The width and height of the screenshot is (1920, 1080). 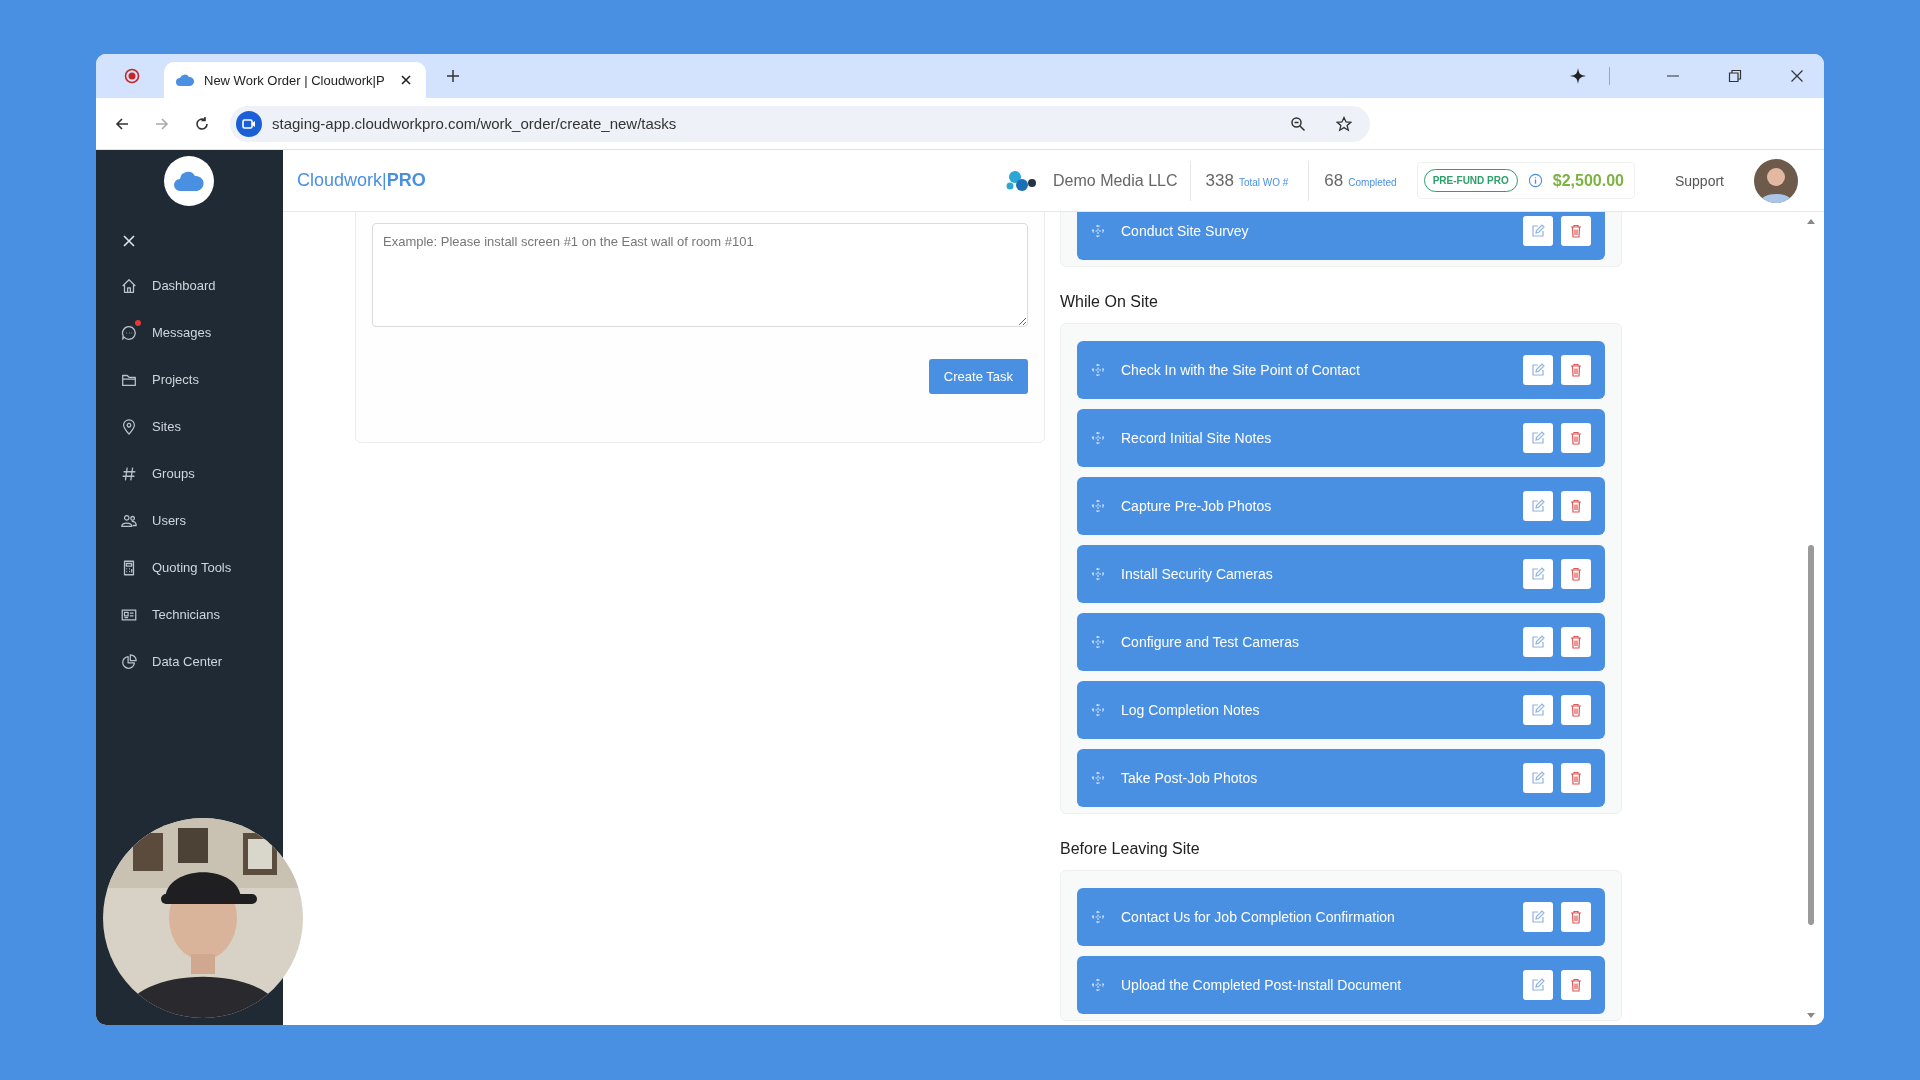 I want to click on task-title: Upload the Completed Post-Install Document, so click(x=1261, y=985).